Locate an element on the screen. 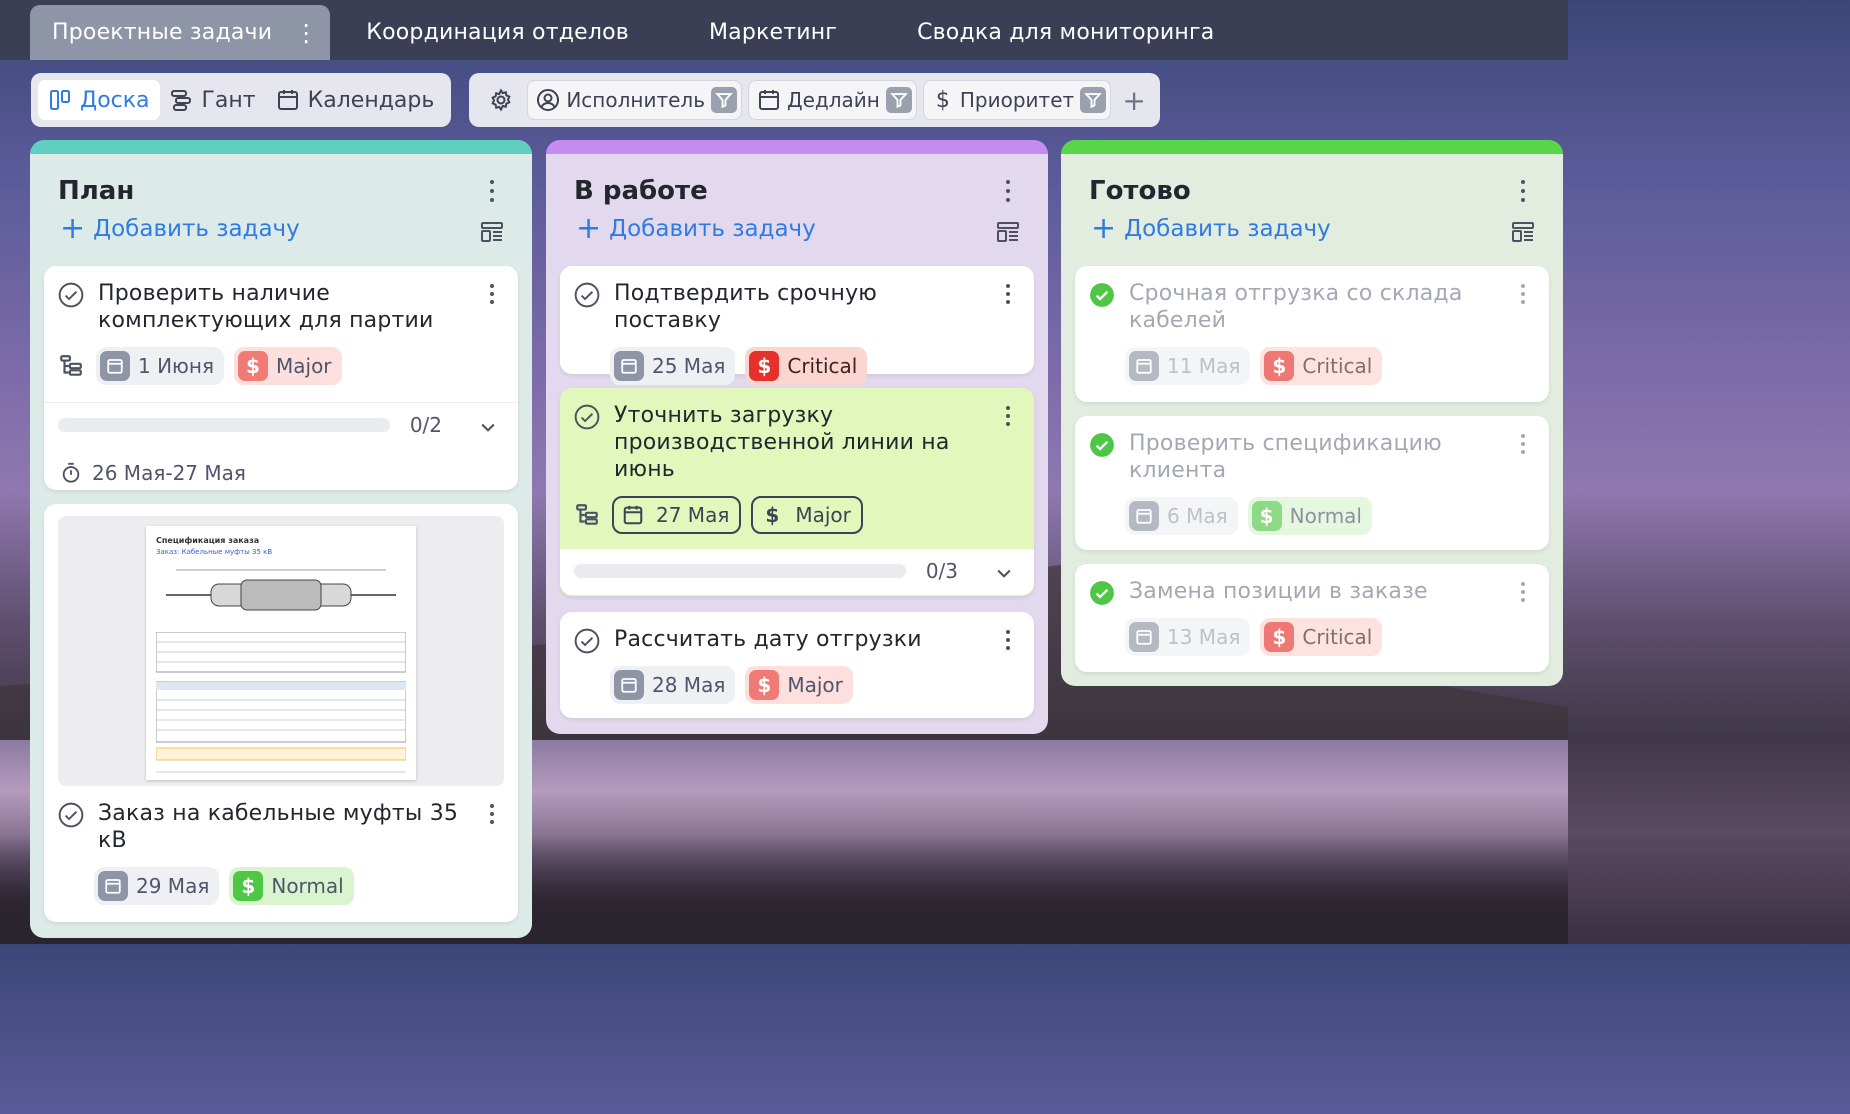  due-date-tag: 25 Мая is located at coordinates (673, 366).